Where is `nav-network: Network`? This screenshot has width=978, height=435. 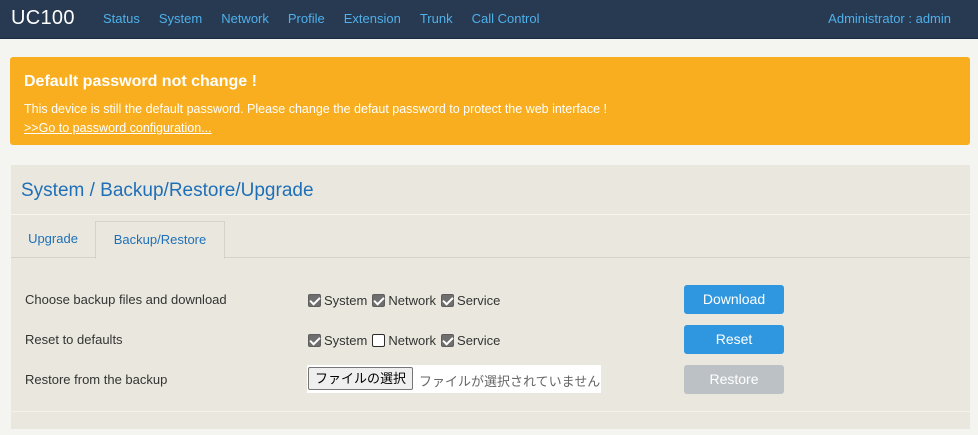
nav-network: Network is located at coordinates (245, 18).